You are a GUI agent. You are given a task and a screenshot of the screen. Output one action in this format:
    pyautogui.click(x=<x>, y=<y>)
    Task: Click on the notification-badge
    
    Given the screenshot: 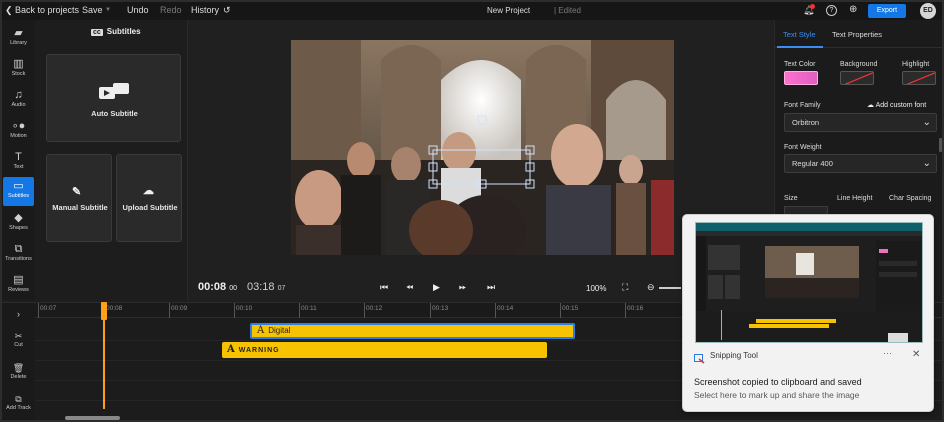 What is the action you would take?
    pyautogui.click(x=812, y=6)
    